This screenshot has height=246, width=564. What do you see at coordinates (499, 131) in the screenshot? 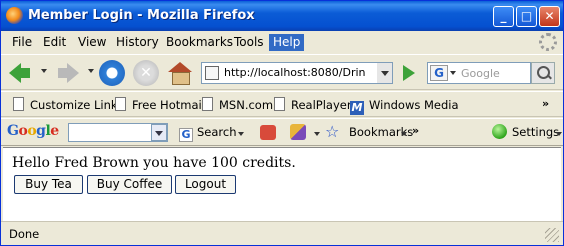
I see `google-status-icon` at bounding box center [499, 131].